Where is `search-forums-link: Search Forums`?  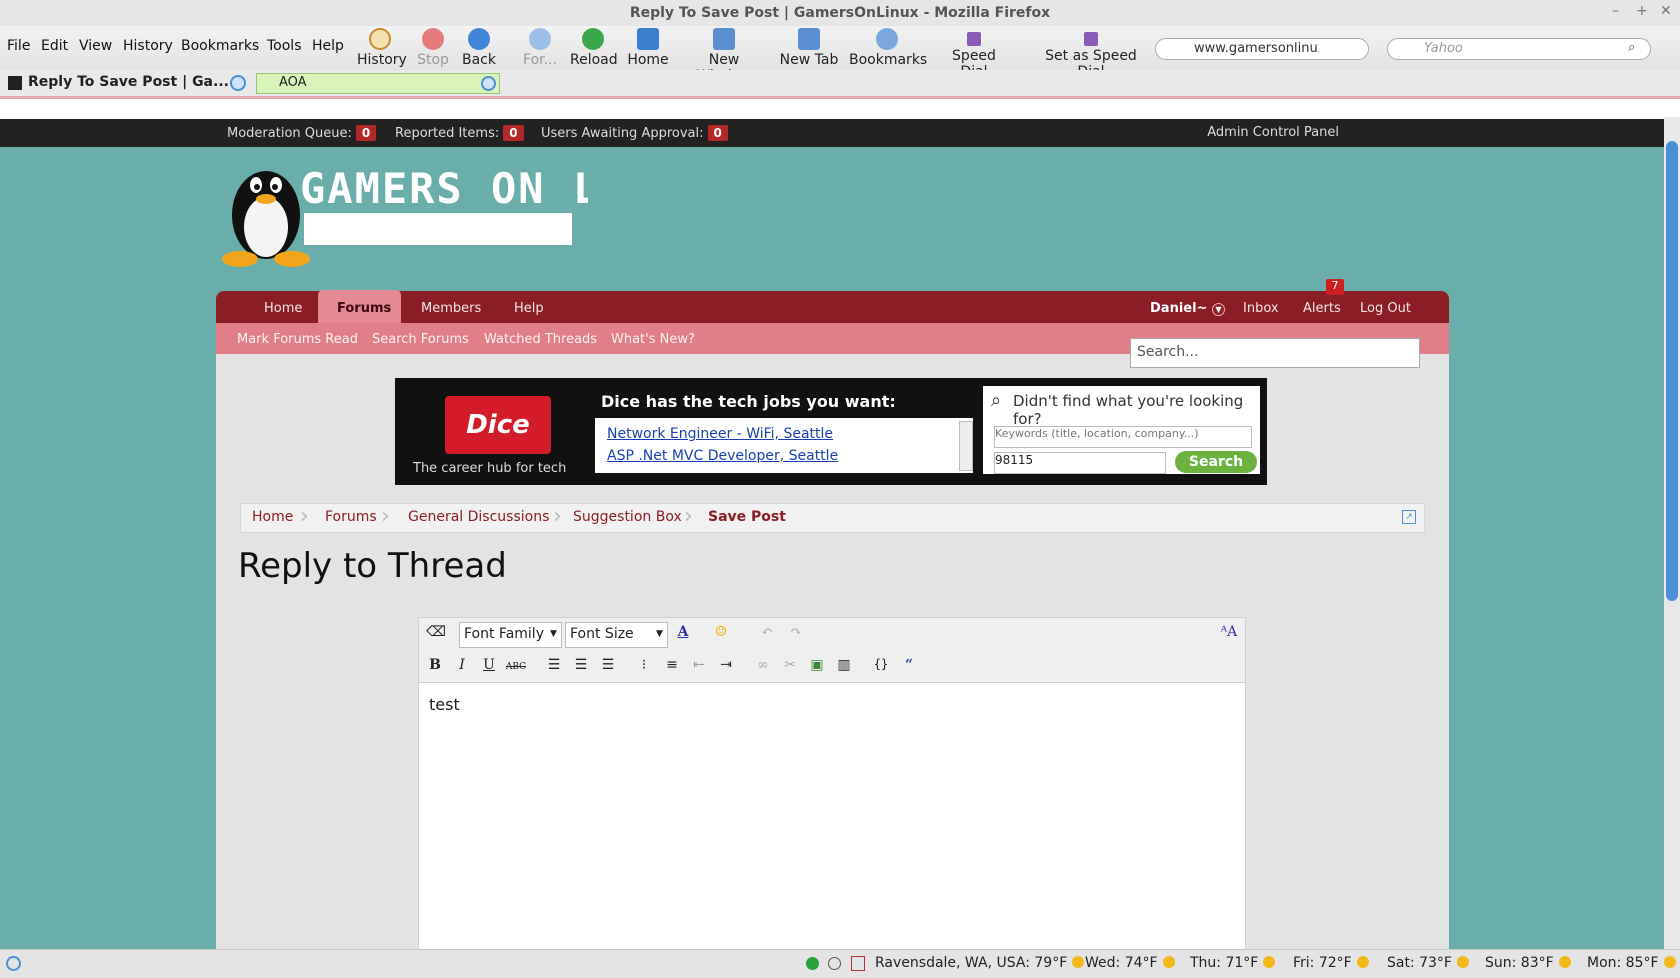 search-forums-link: Search Forums is located at coordinates (420, 339).